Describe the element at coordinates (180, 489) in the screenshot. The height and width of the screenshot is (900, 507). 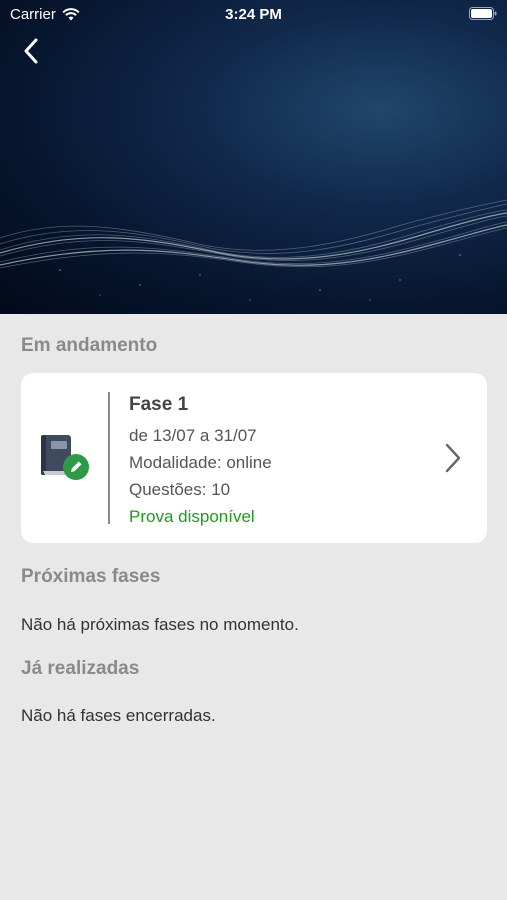
I see `phase-questions: Questões: 10` at that location.